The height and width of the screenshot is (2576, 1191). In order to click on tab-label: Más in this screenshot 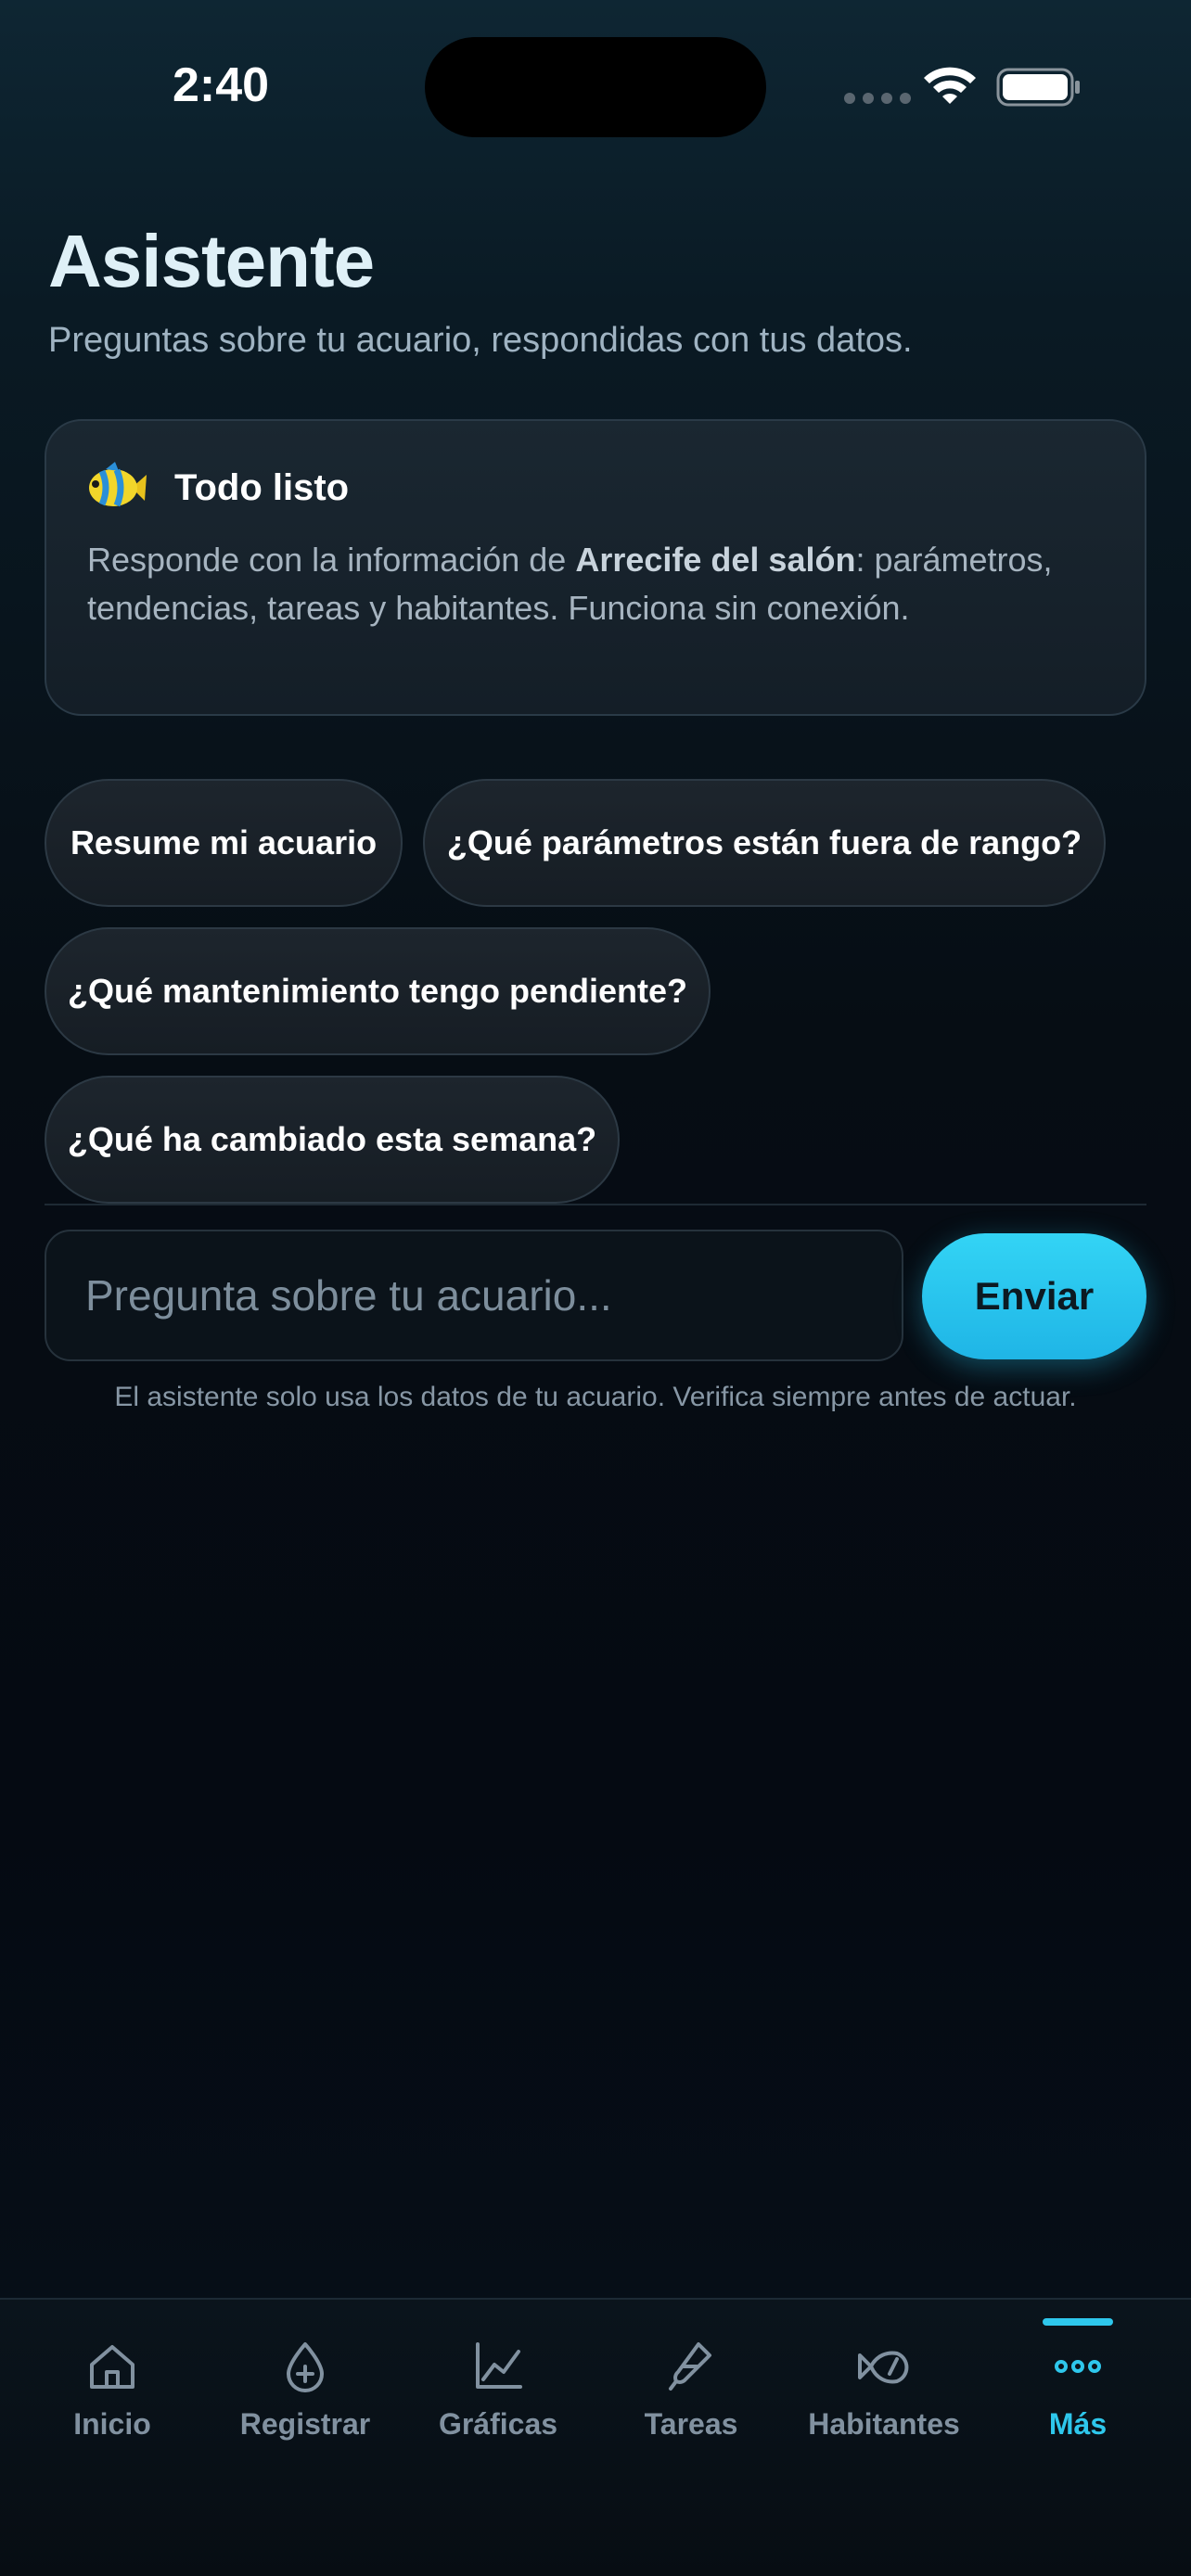, I will do `click(1078, 2424)`.